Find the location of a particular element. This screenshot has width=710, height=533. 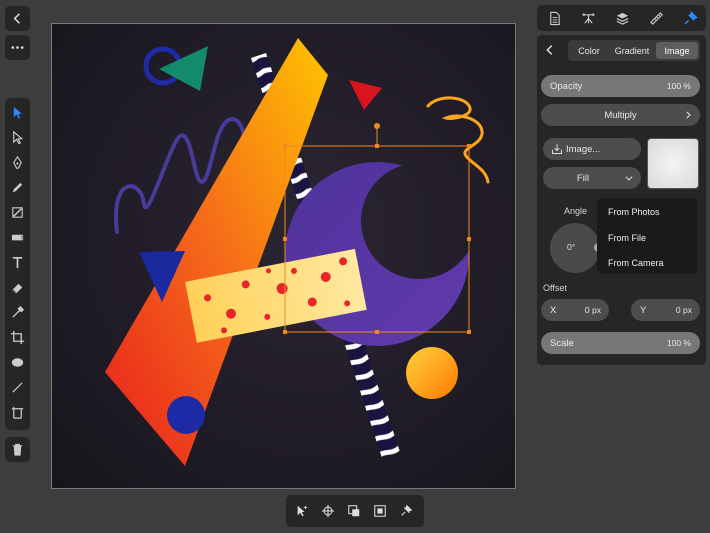

panel-back-button is located at coordinates (550, 50).